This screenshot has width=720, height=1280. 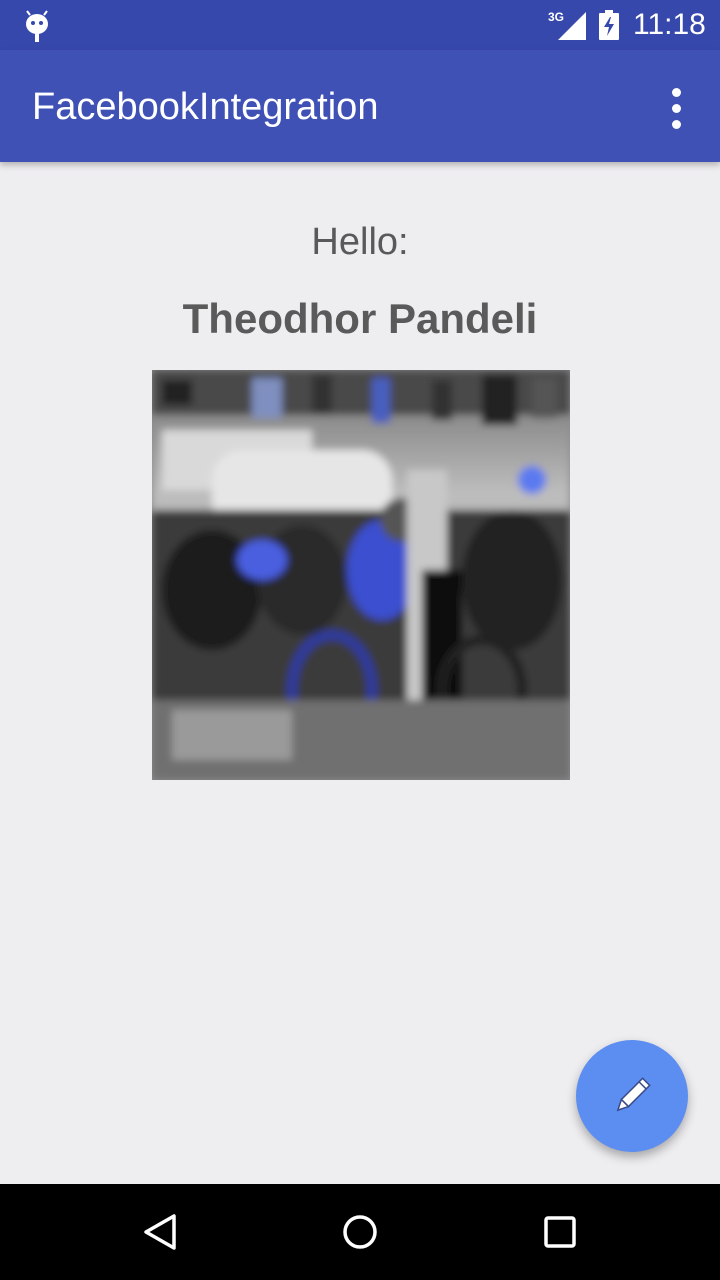 I want to click on greeting-label: Hello:, so click(x=360, y=242).